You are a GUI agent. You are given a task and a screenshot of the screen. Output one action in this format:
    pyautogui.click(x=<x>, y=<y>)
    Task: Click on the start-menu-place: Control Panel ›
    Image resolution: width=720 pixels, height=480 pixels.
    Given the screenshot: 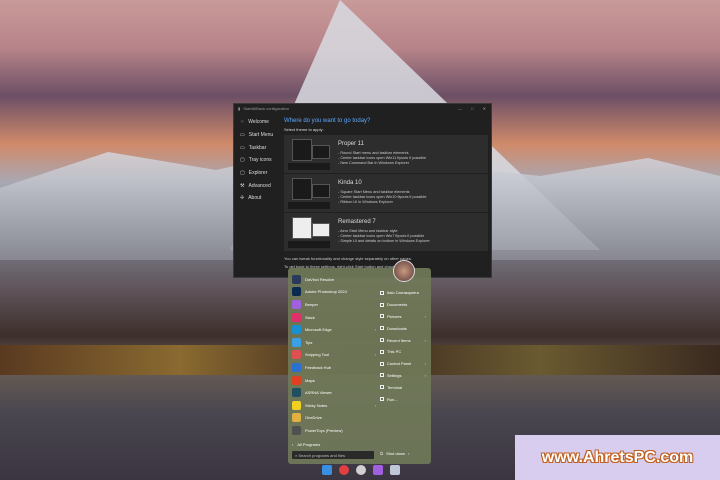 What is the action you would take?
    pyautogui.click(x=404, y=364)
    